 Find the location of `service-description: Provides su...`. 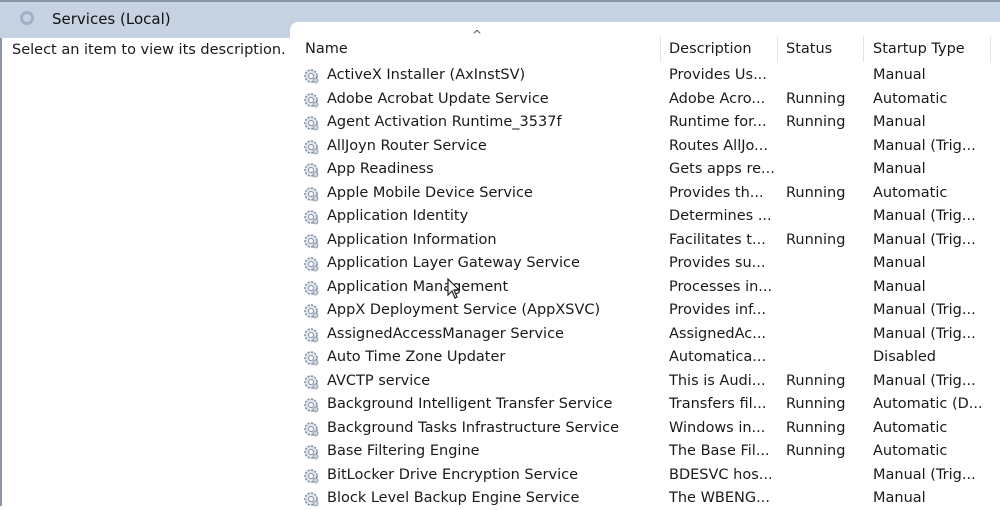

service-description: Provides su... is located at coordinates (717, 263).